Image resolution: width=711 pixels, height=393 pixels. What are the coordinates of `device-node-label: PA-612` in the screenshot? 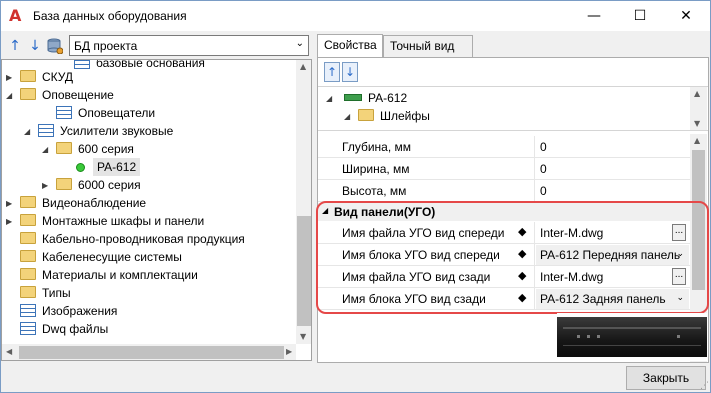 It's located at (388, 98).